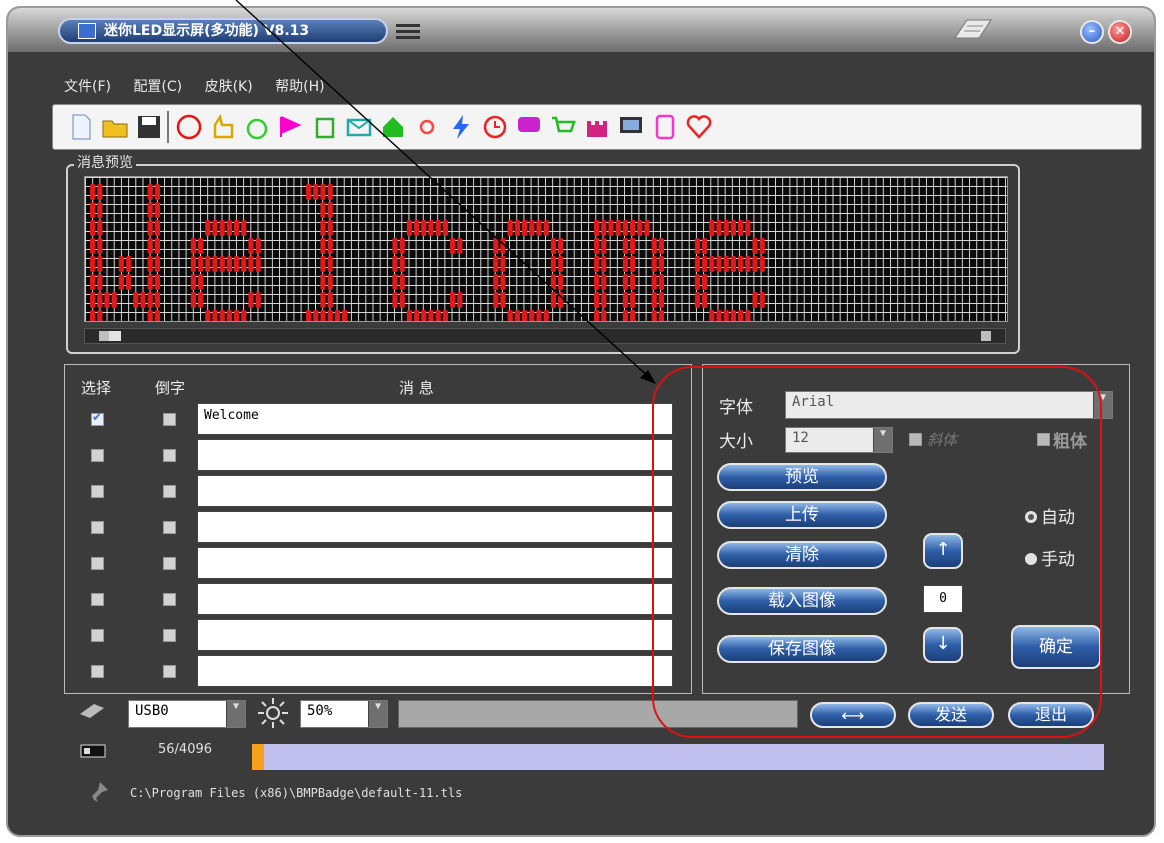 The height and width of the screenshot is (843, 1164). Describe the element at coordinates (986, 336) in the screenshot. I see `scroll-right-arrow` at that location.